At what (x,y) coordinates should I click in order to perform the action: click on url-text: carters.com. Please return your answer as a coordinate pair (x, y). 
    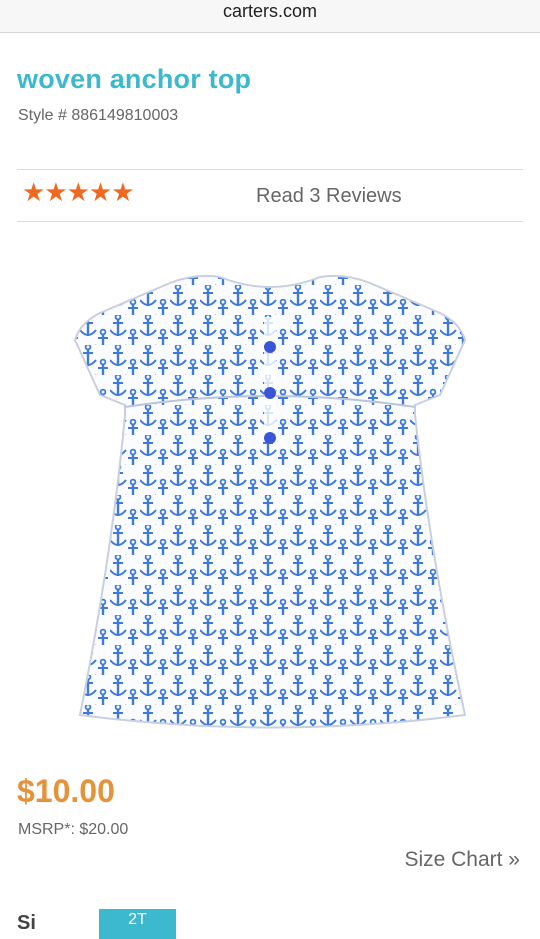
    Looking at the image, I should click on (270, 11).